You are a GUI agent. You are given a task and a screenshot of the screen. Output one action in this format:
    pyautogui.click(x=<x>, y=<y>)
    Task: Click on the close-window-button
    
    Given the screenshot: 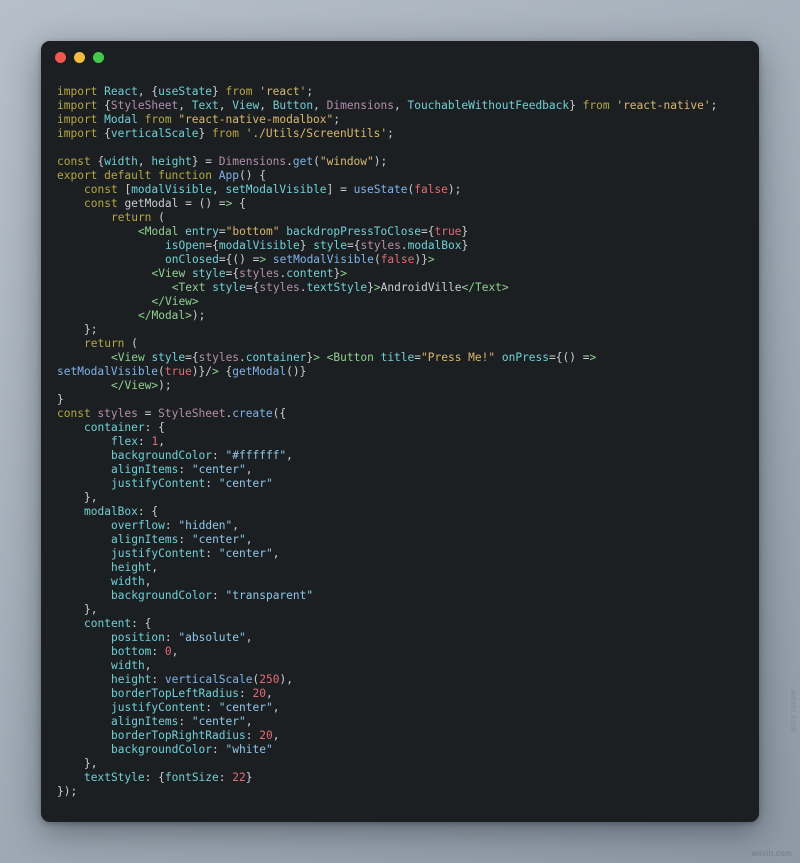 What is the action you would take?
    pyautogui.click(x=60, y=57)
    